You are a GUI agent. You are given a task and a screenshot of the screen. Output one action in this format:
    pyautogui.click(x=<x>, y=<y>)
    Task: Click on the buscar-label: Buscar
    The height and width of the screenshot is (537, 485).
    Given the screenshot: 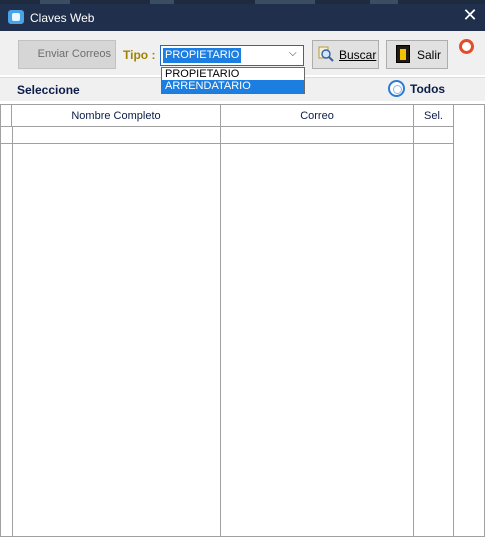 What is the action you would take?
    pyautogui.click(x=358, y=55)
    